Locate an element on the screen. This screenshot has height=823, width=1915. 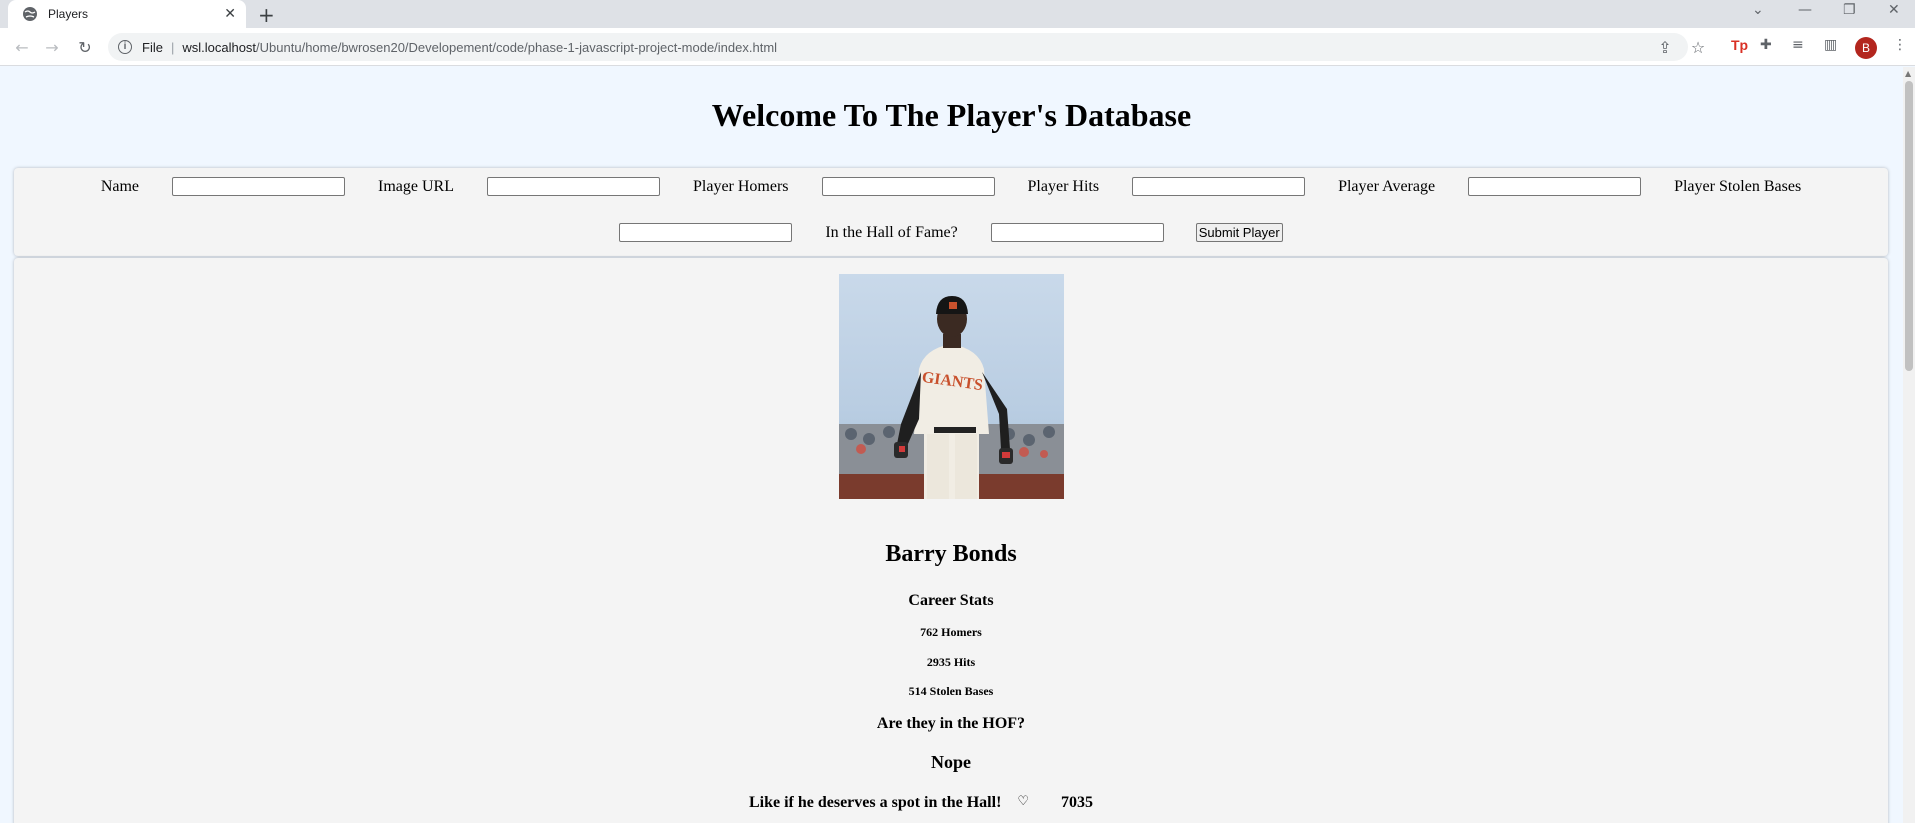
hof-answer: Nope is located at coordinates (951, 762).